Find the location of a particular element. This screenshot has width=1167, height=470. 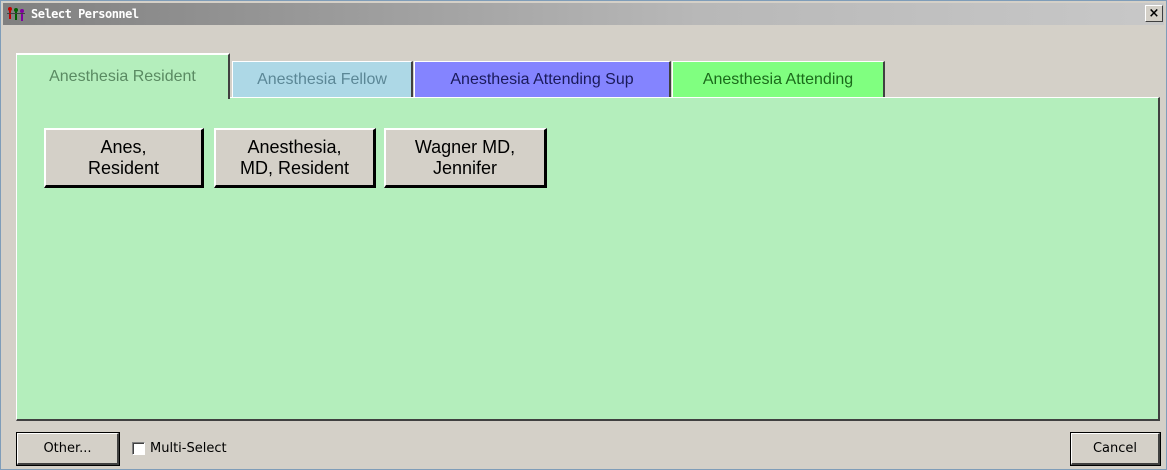

personnel-button-anes-resident: Anes, Resident is located at coordinates (124, 158).